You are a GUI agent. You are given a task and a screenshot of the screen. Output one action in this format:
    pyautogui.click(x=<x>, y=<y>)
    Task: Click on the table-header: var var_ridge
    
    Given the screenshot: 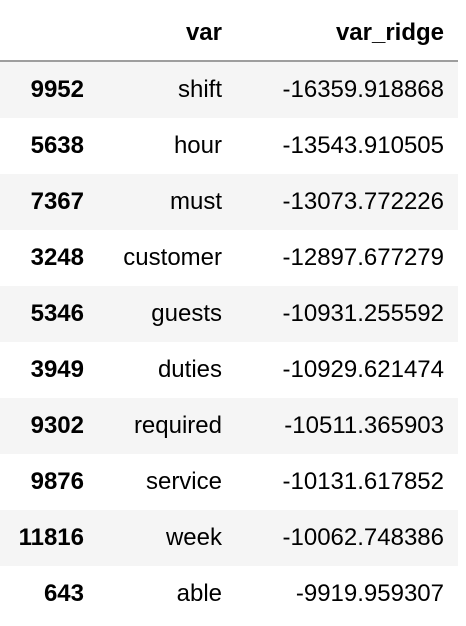 What is the action you would take?
    pyautogui.click(x=229, y=34)
    